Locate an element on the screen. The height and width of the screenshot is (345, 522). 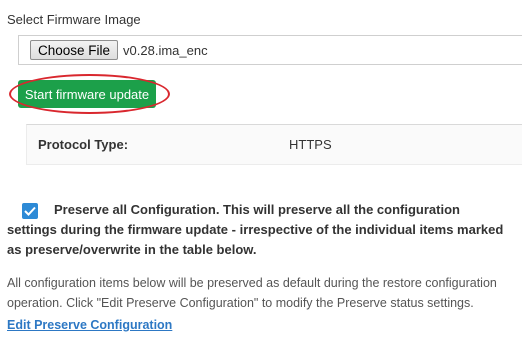
choose-file-button: Choose File is located at coordinates (74, 50).